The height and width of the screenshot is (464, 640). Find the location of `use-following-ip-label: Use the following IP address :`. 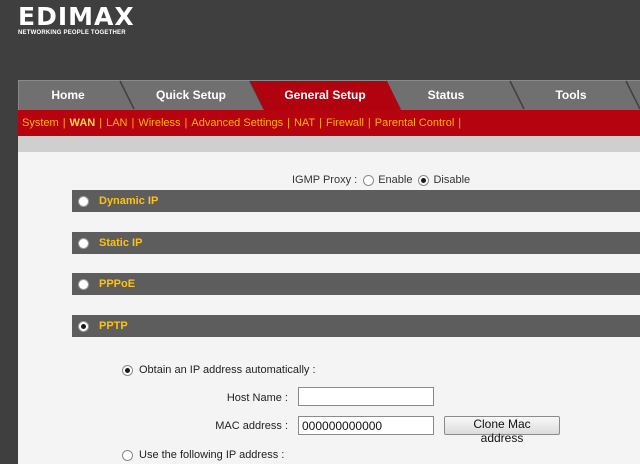

use-following-ip-label: Use the following IP address : is located at coordinates (212, 455).